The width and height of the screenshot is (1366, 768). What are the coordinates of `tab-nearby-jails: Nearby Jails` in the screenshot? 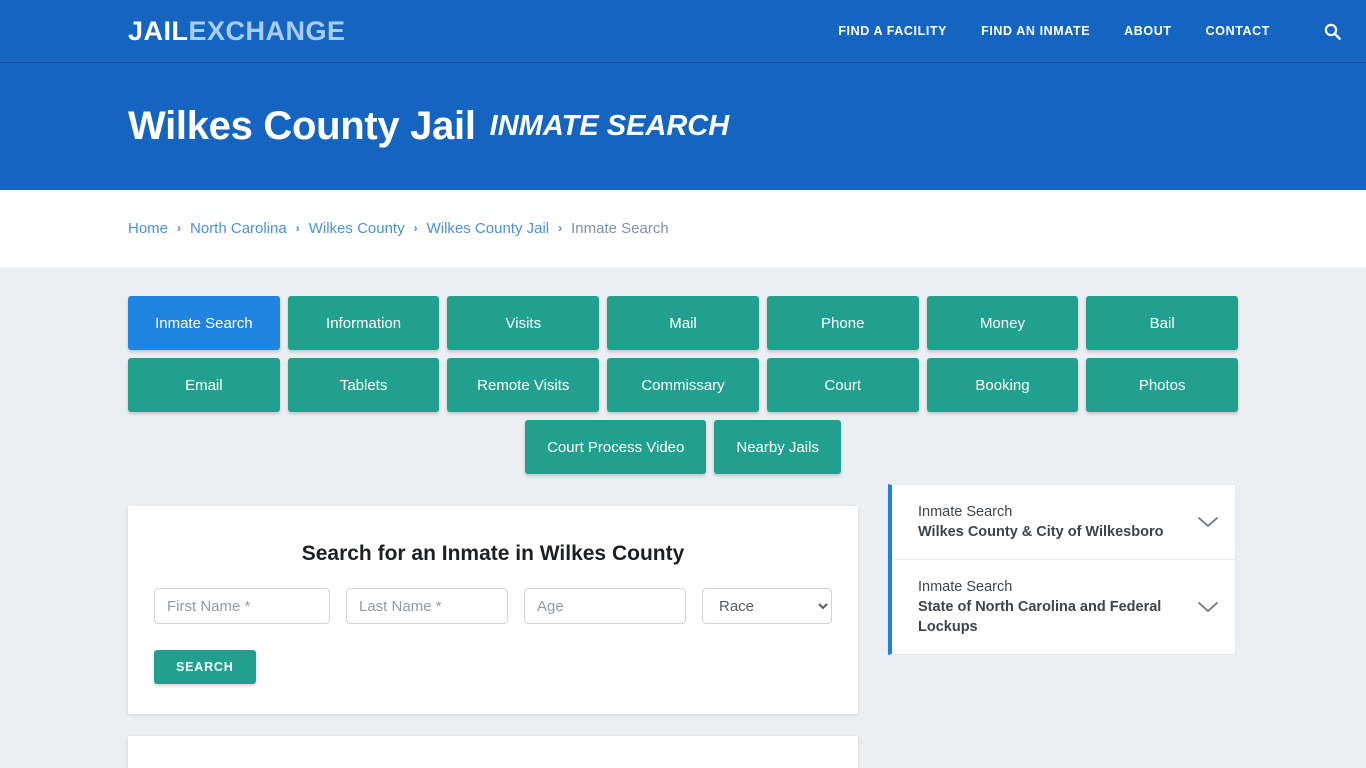 It's located at (777, 447).